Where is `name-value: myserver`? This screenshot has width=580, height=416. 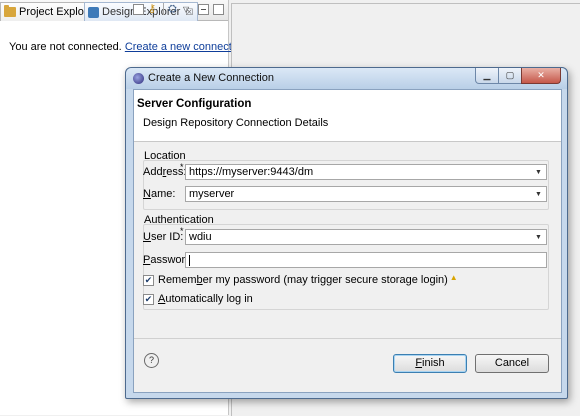 name-value: myserver is located at coordinates (212, 194).